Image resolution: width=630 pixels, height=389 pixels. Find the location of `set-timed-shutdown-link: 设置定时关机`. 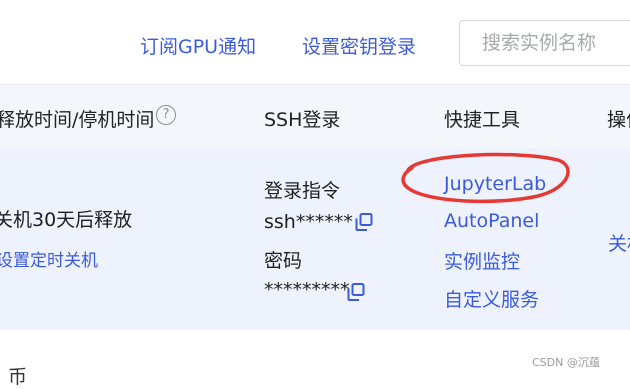

set-timed-shutdown-link: 设置定时关机 is located at coordinates (49, 258).